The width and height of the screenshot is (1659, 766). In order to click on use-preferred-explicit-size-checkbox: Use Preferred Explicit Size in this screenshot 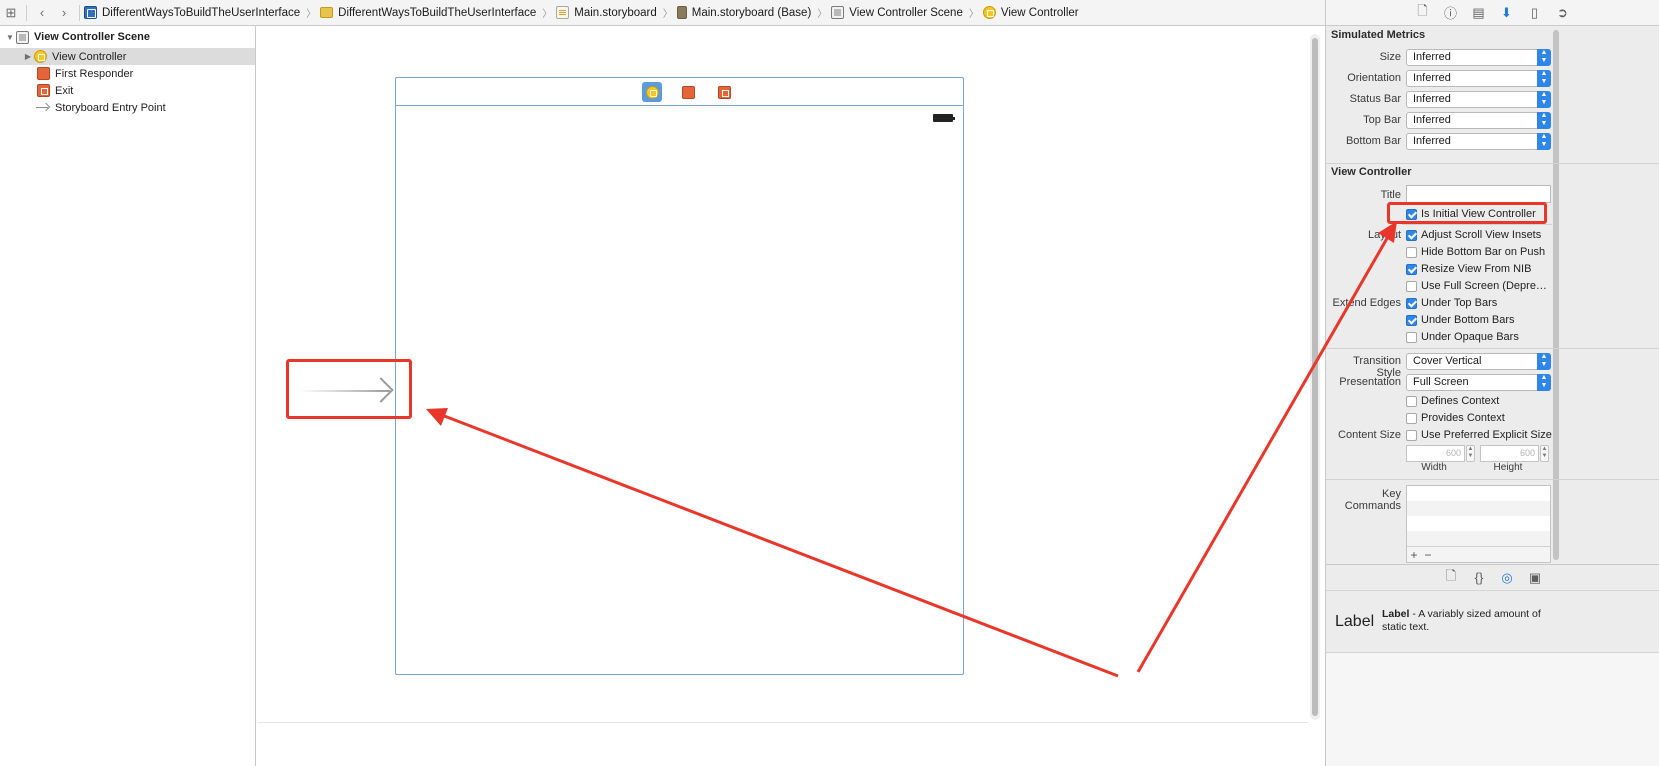, I will do `click(1479, 435)`.